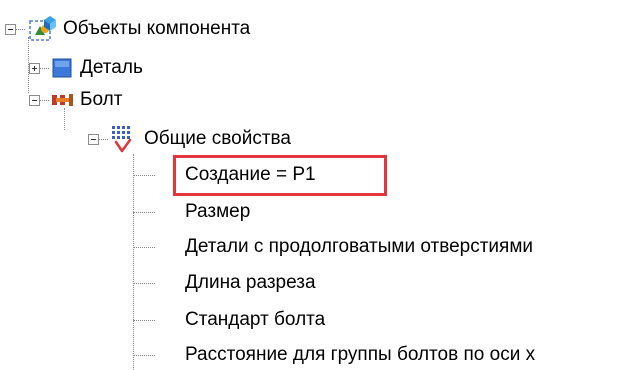 The height and width of the screenshot is (370, 639). I want to click on component-objects-icon, so click(42, 28).